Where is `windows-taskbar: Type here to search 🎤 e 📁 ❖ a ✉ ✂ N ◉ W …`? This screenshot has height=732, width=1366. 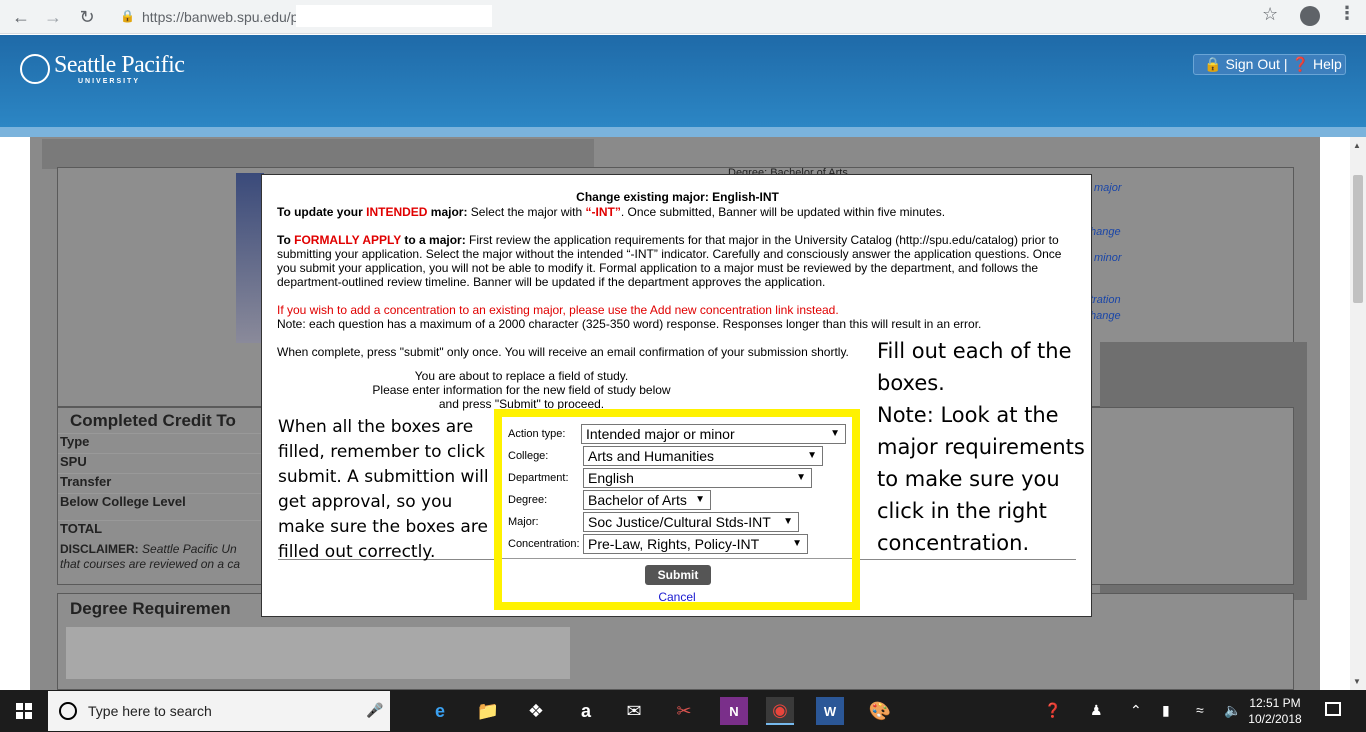 windows-taskbar: Type here to search 🎤 e 📁 ❖ a ✉ ✂ N ◉ W … is located at coordinates (683, 711).